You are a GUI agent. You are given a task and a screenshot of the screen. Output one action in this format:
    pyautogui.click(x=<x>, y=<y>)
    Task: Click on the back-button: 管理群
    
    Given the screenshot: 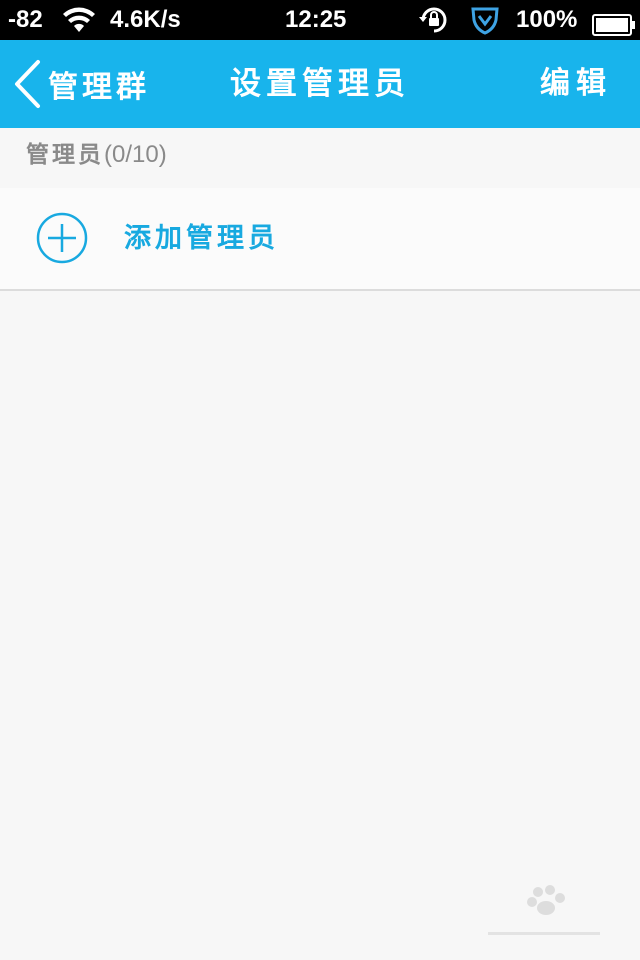 What is the action you would take?
    pyautogui.click(x=81, y=84)
    